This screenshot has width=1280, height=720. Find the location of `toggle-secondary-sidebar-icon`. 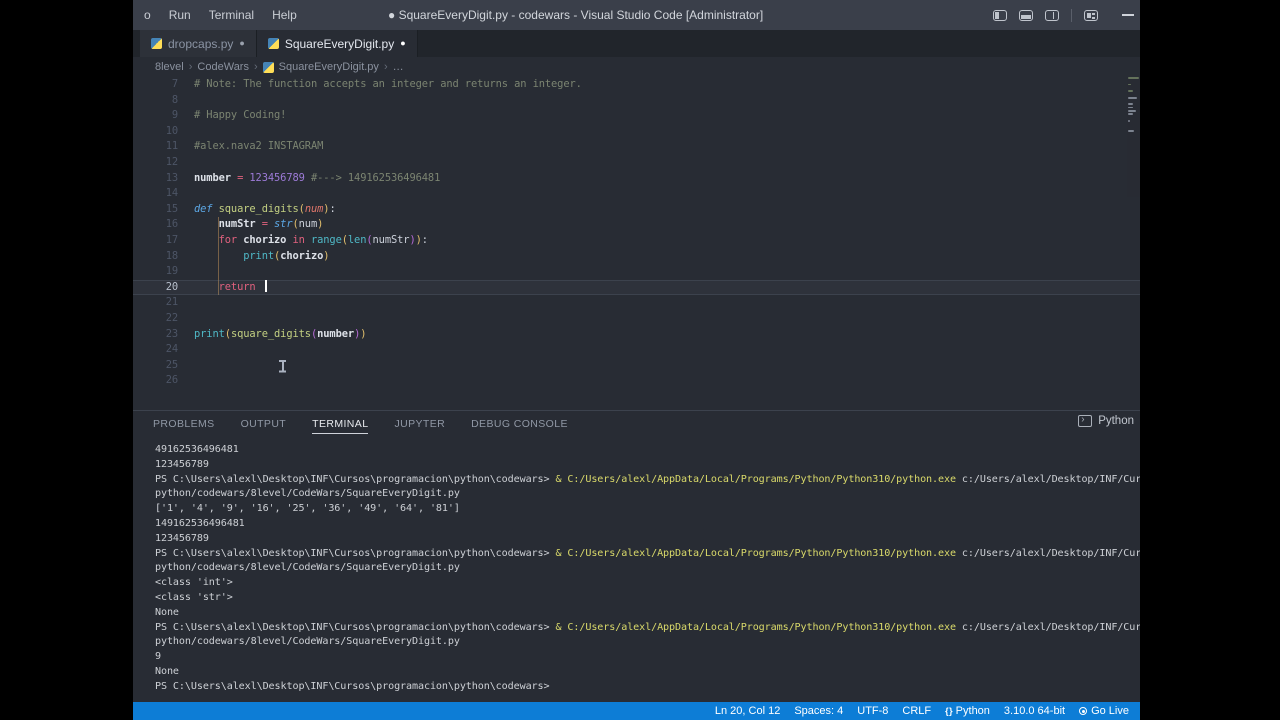

toggle-secondary-sidebar-icon is located at coordinates (1052, 15).